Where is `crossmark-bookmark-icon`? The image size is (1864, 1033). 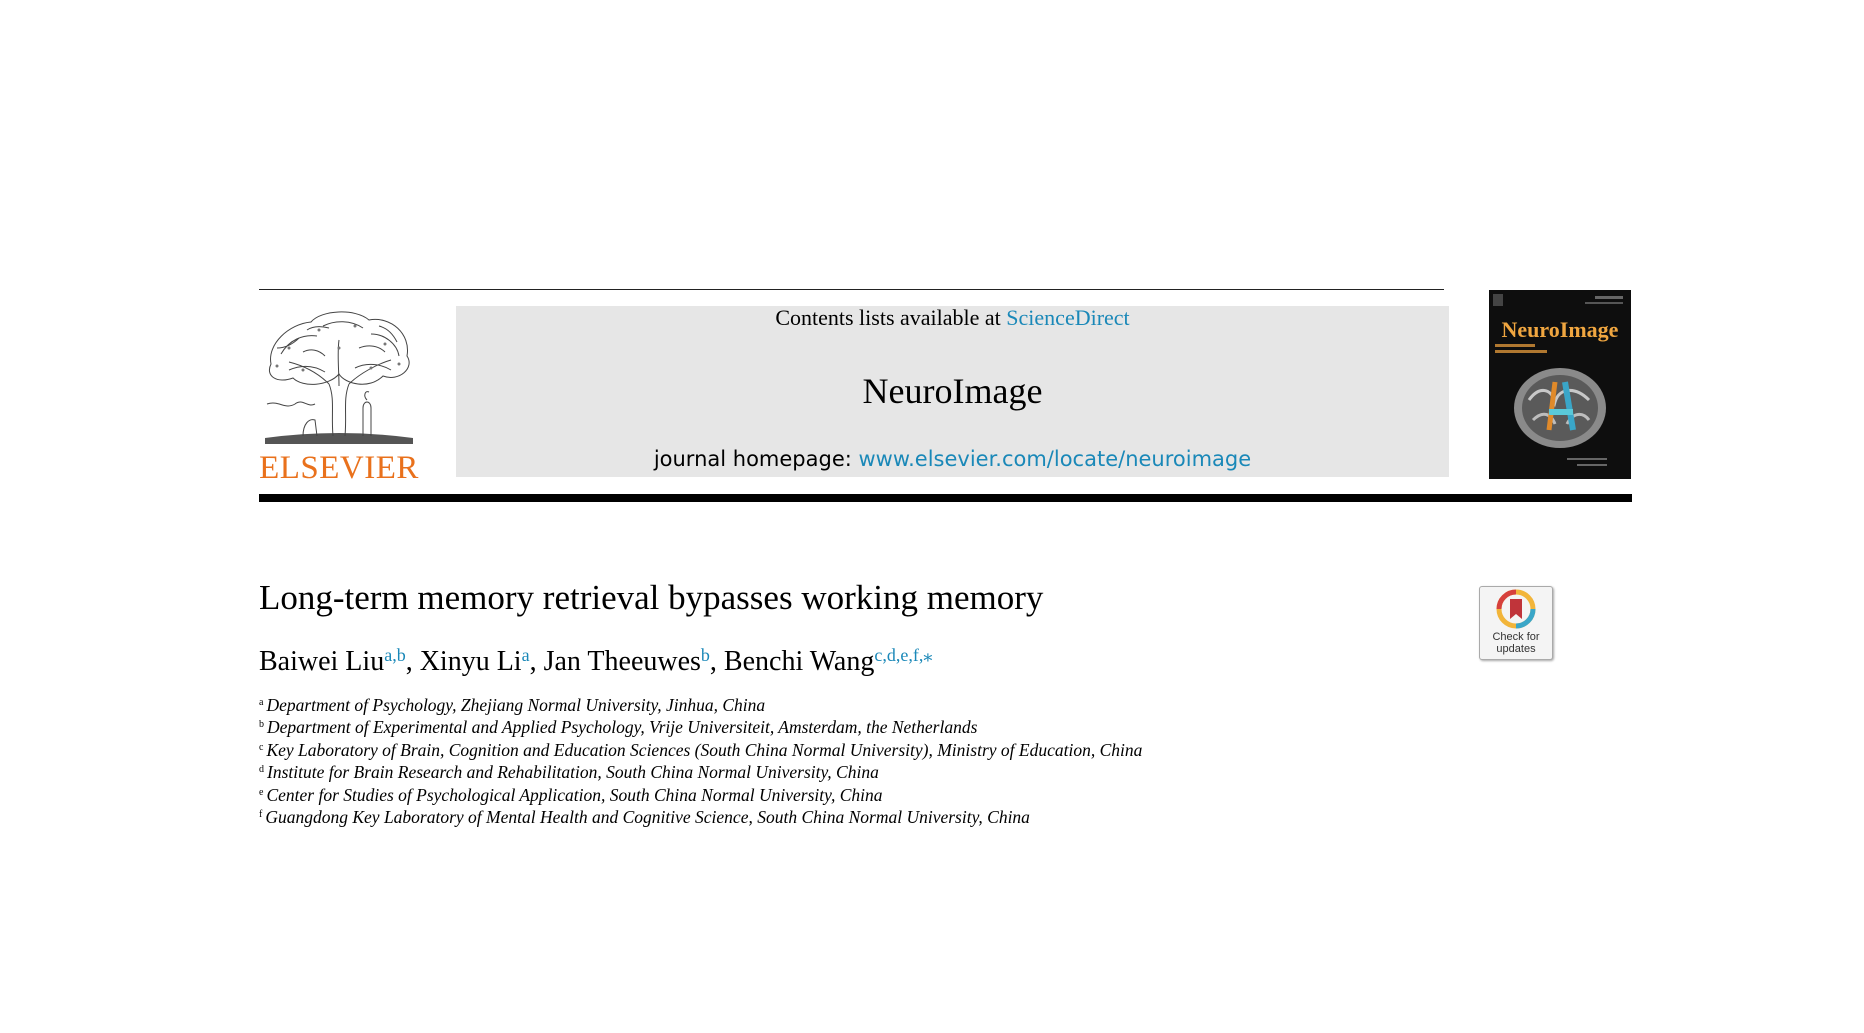 crossmark-bookmark-icon is located at coordinates (1516, 609).